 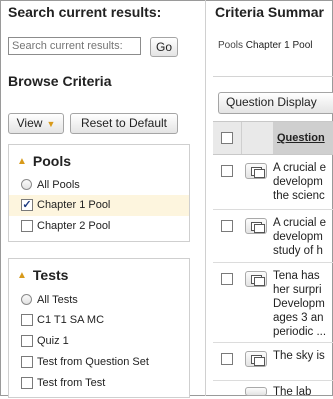 I want to click on table-row: A crucial e developm the scienc, so click(x=273, y=182).